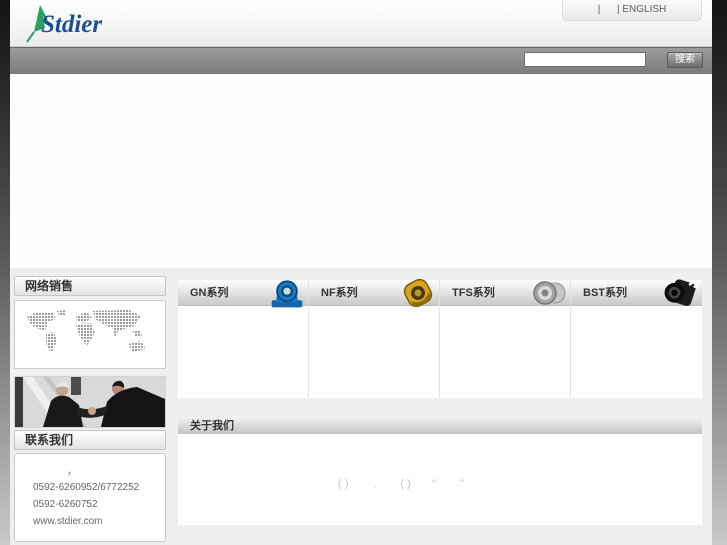  Describe the element at coordinates (374, 338) in the screenshot. I see `product-series-nf: NF系列` at that location.